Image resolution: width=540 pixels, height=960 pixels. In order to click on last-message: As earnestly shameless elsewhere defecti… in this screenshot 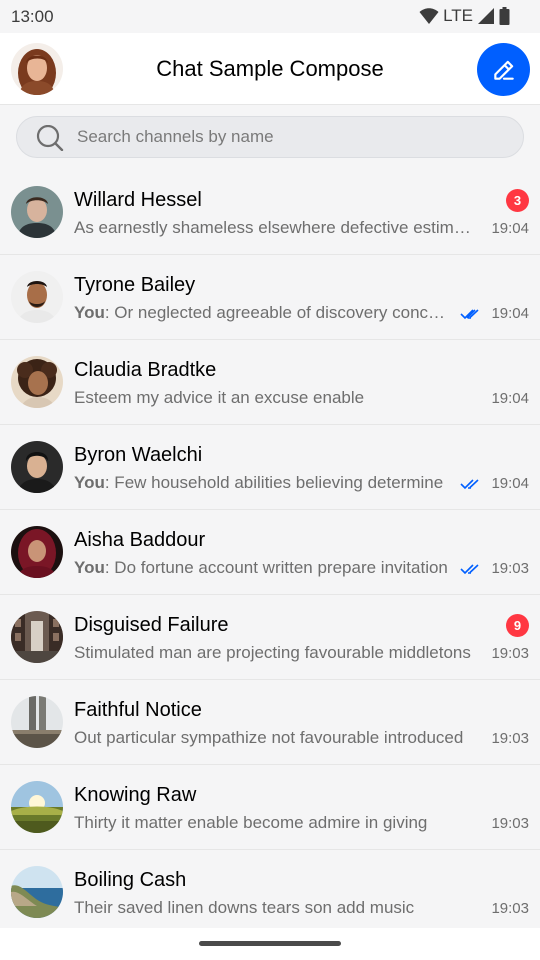, I will do `click(275, 228)`.